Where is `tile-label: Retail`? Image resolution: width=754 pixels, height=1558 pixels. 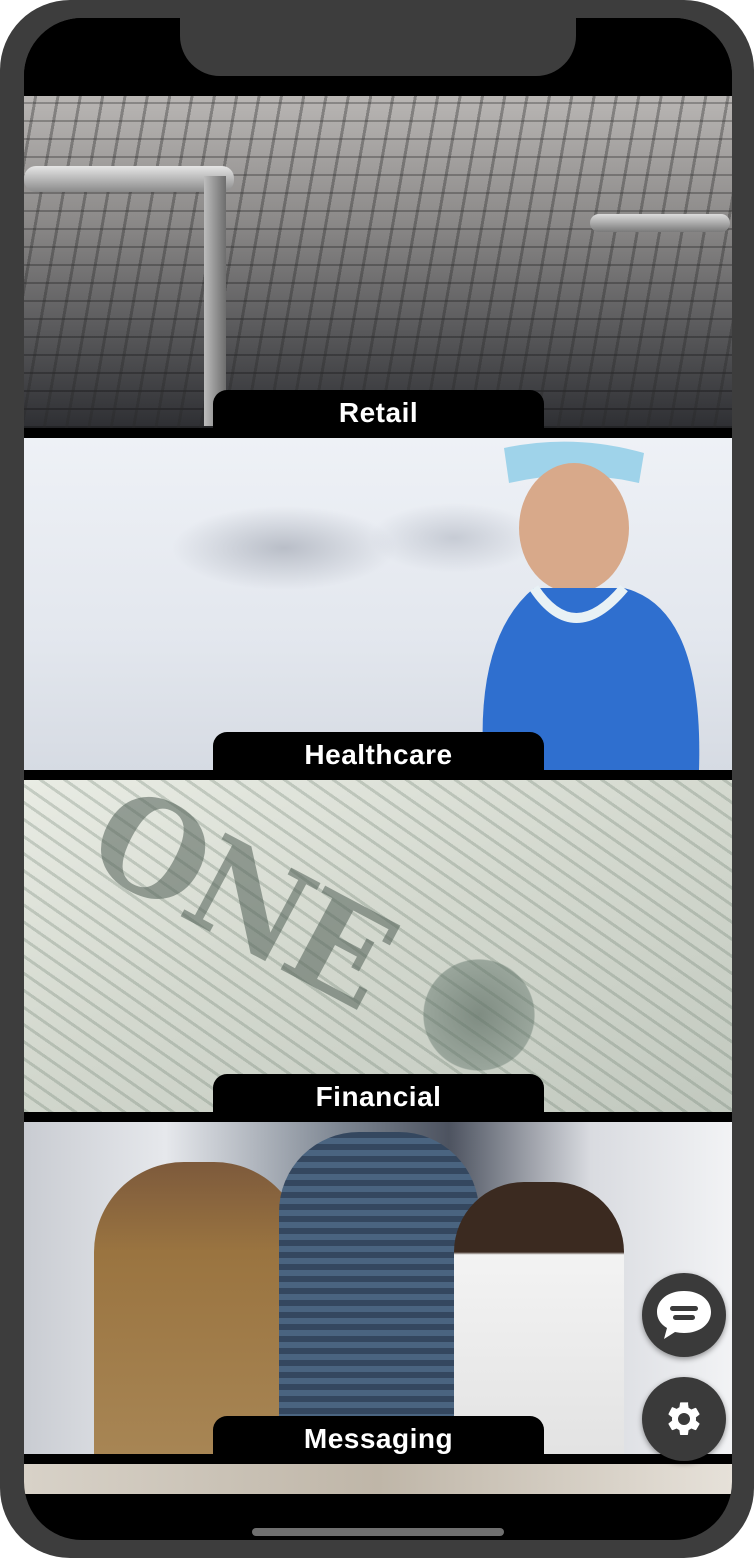
tile-label: Retail is located at coordinates (378, 409).